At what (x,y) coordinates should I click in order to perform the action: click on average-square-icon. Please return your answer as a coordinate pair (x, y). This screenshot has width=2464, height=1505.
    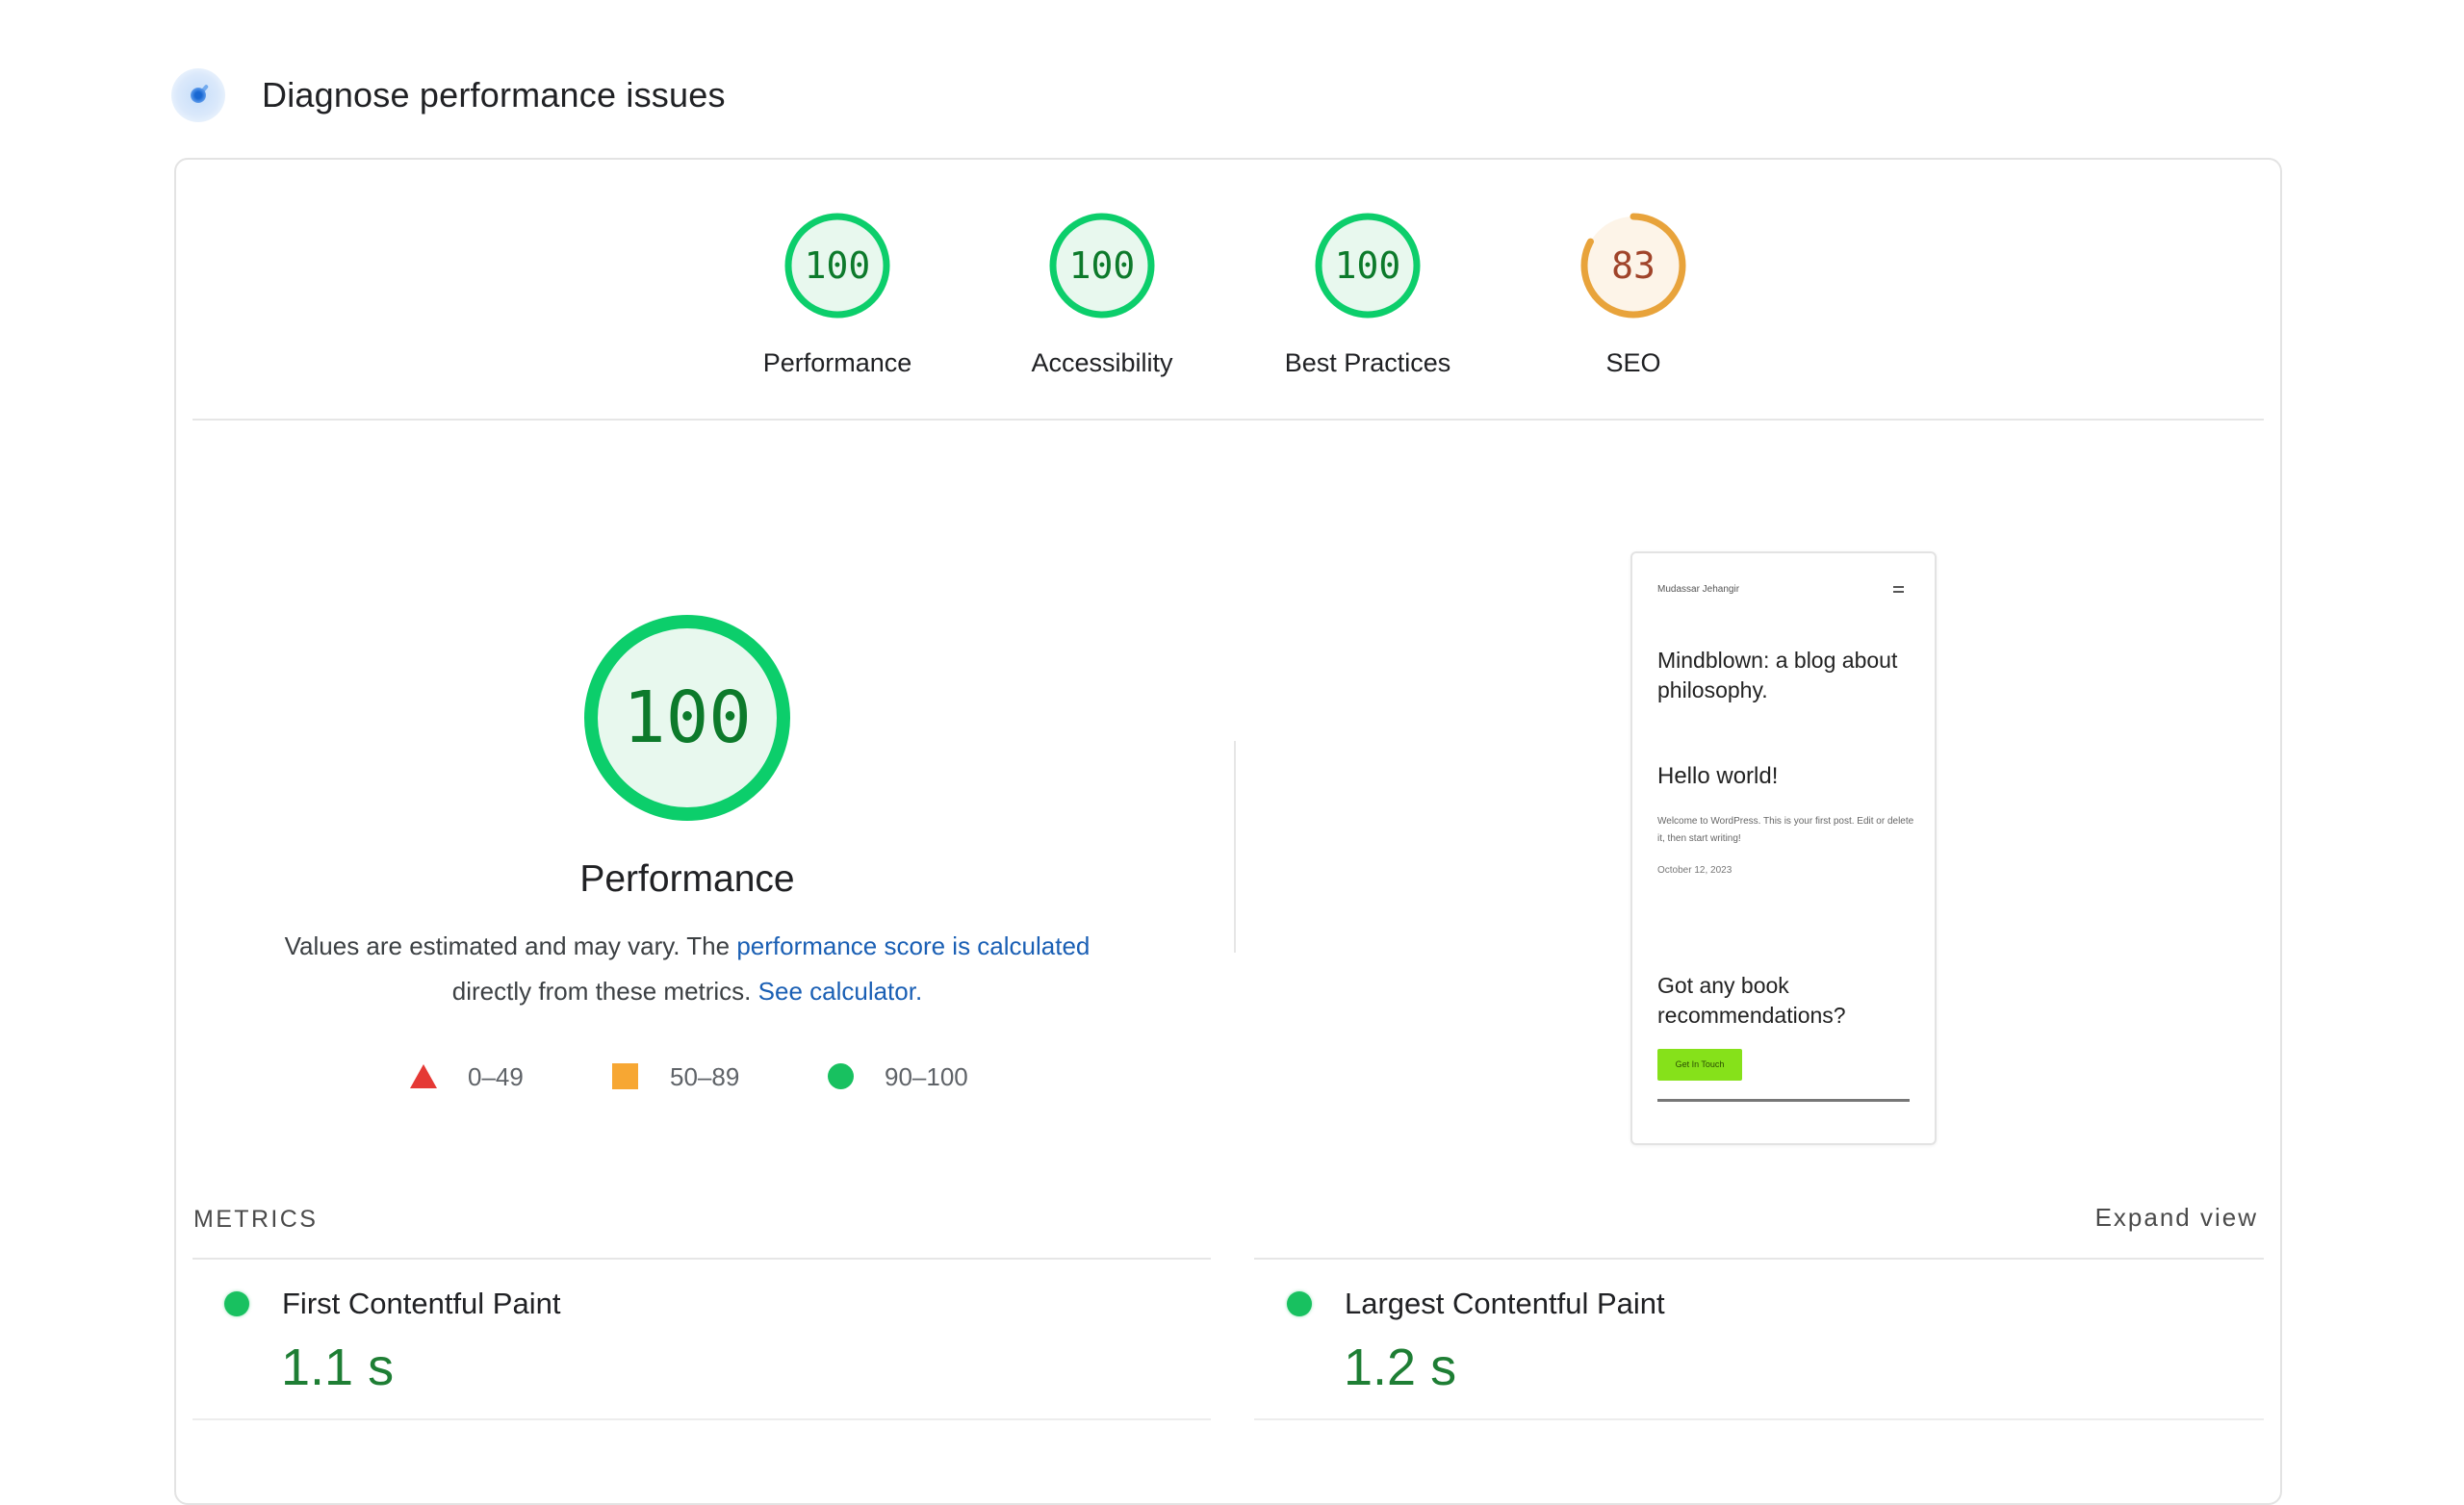
    Looking at the image, I should click on (625, 1076).